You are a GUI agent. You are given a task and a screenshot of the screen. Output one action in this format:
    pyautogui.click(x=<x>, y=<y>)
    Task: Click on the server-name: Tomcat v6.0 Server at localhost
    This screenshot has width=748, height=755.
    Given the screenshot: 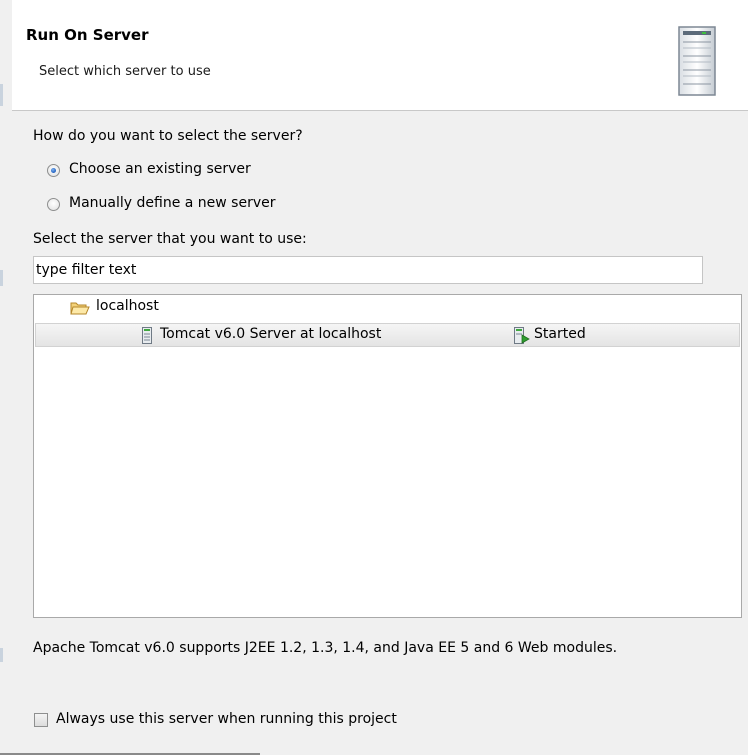 What is the action you would take?
    pyautogui.click(x=271, y=334)
    